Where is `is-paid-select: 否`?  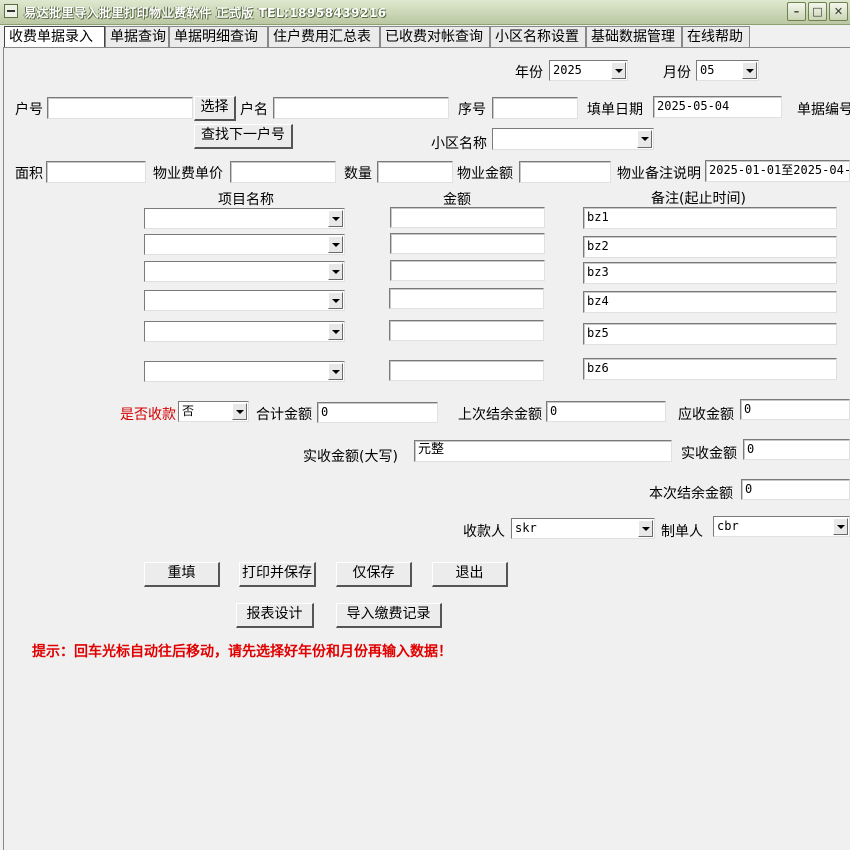
is-paid-select: 否 is located at coordinates (213, 411).